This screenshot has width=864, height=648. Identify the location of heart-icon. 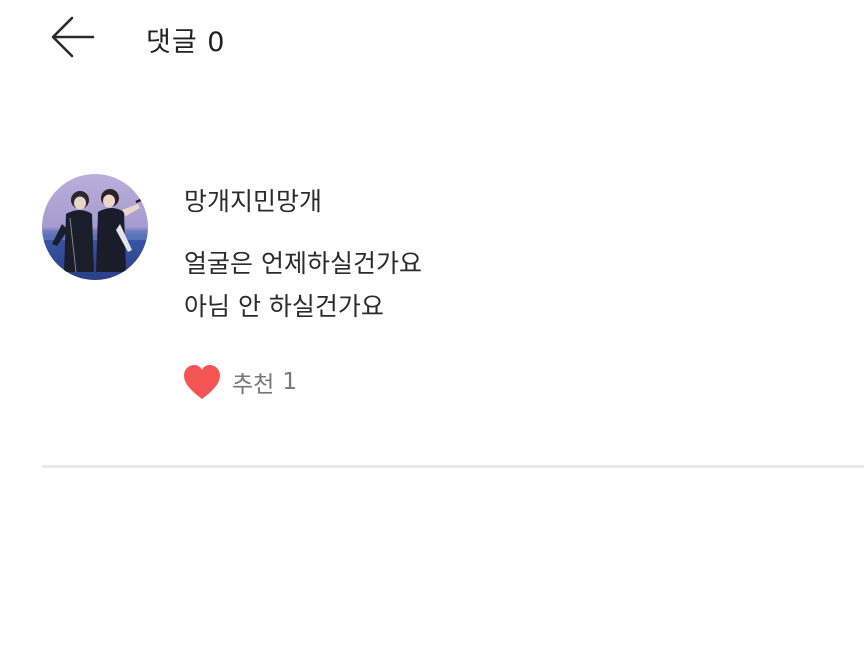
(202, 382).